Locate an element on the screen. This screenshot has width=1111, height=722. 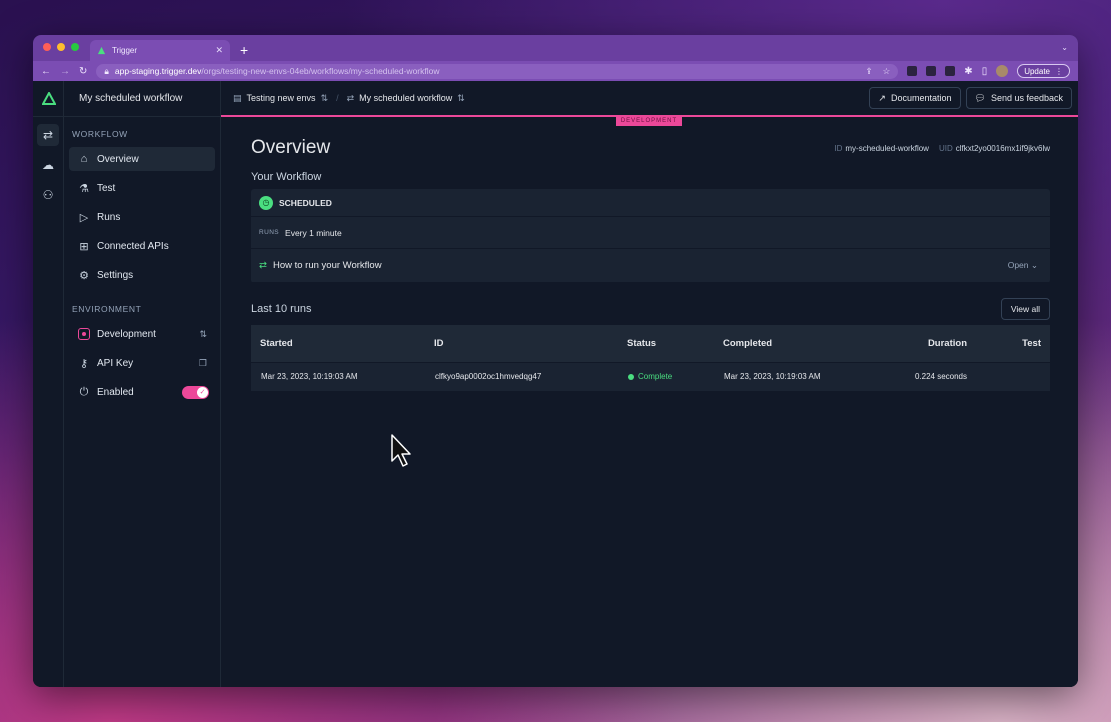
cloud-icon: ☁ is located at coordinates (48, 165).